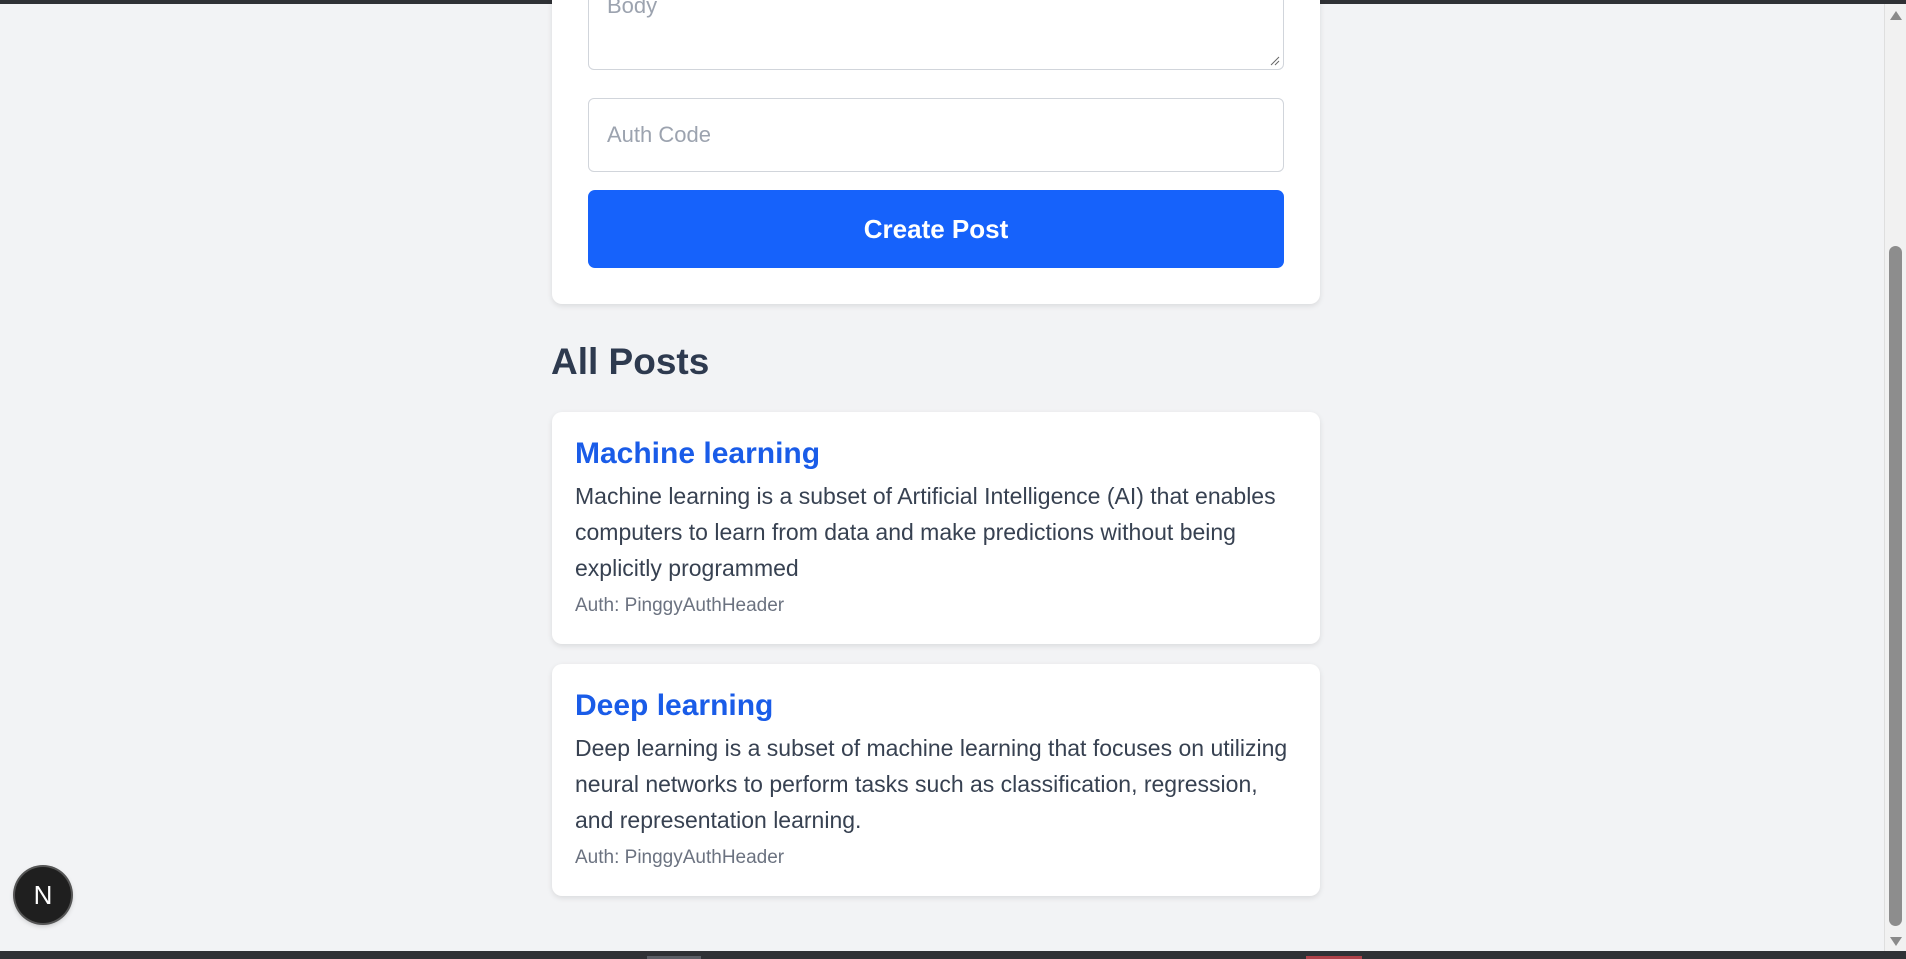  I want to click on all-posts-heading: All Posts, so click(630, 361).